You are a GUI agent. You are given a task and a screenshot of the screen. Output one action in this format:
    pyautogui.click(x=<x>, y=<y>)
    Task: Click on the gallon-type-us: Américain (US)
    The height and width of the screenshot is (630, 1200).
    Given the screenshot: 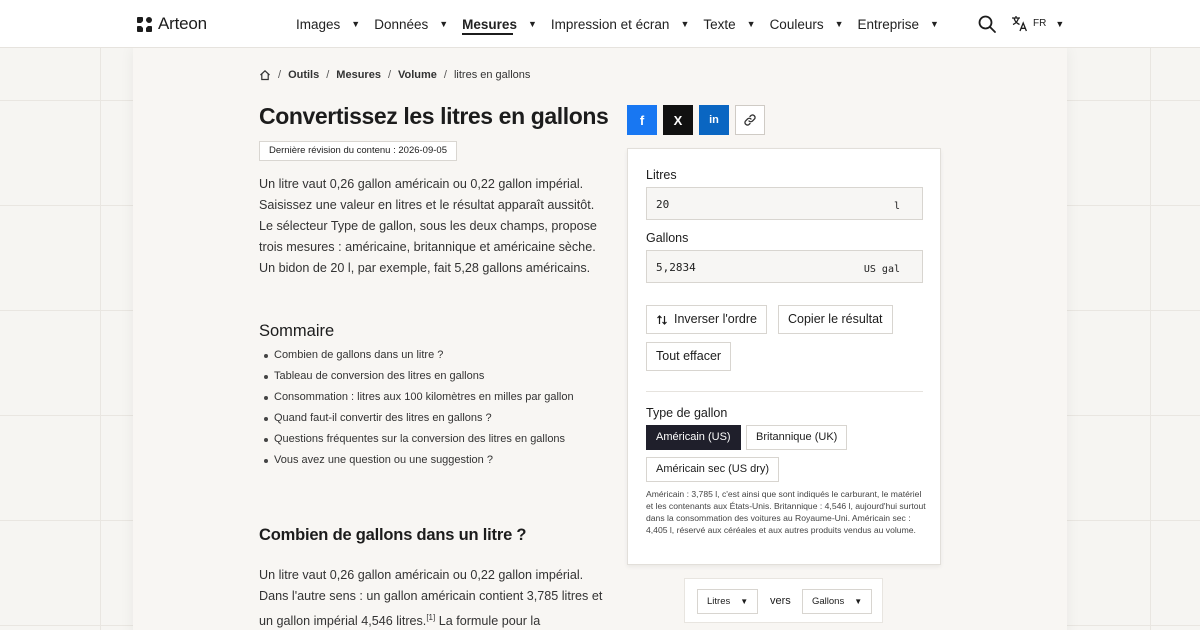 What is the action you would take?
    pyautogui.click(x=693, y=437)
    